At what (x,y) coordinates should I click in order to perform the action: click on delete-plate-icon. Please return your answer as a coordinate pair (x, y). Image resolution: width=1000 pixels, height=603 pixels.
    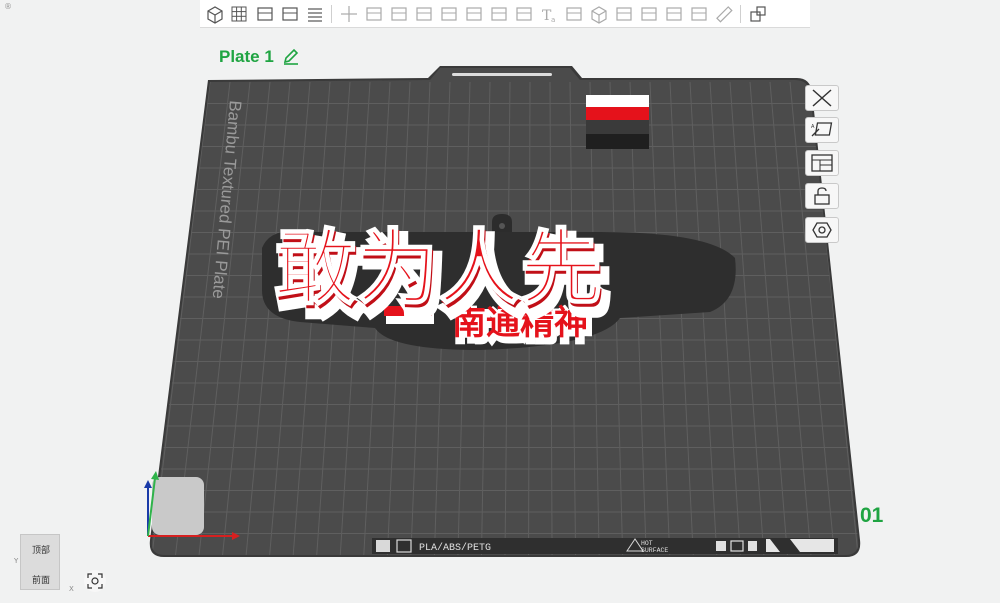
    Looking at the image, I should click on (822, 98).